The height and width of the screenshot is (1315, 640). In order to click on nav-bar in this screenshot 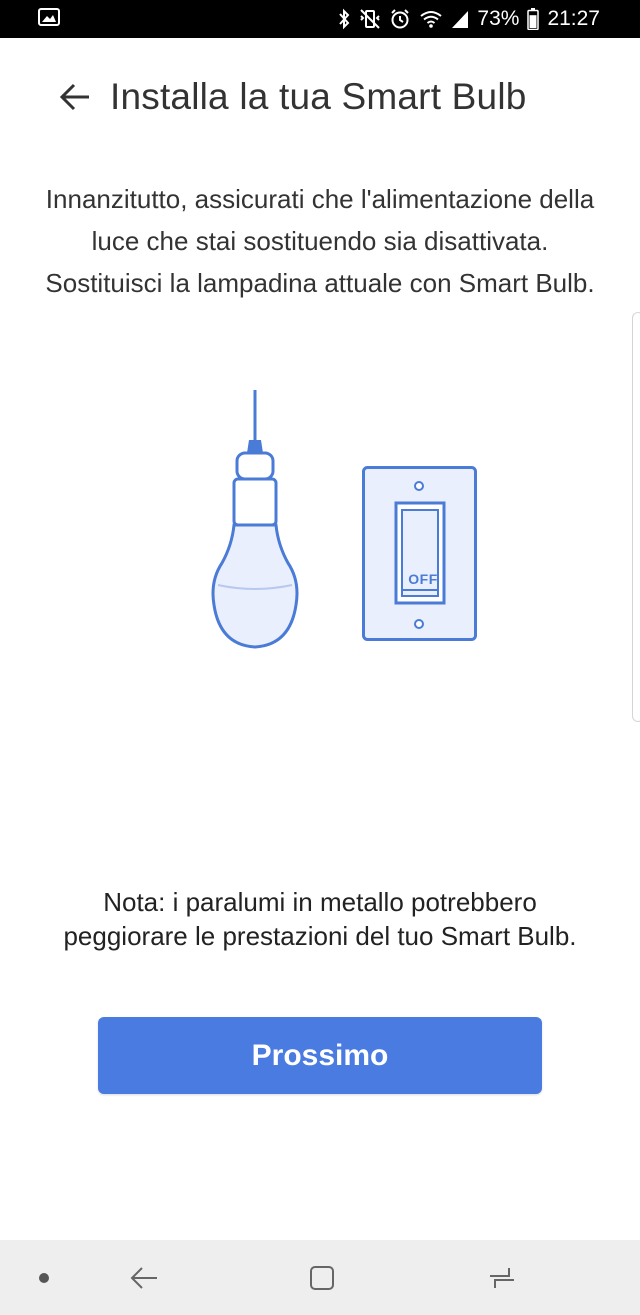, I will do `click(320, 1277)`.